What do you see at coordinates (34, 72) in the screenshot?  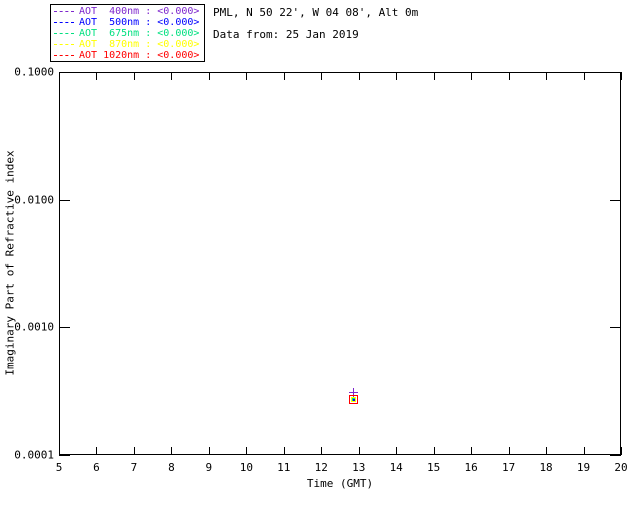 I see `y-tick-label: 0.1000` at bounding box center [34, 72].